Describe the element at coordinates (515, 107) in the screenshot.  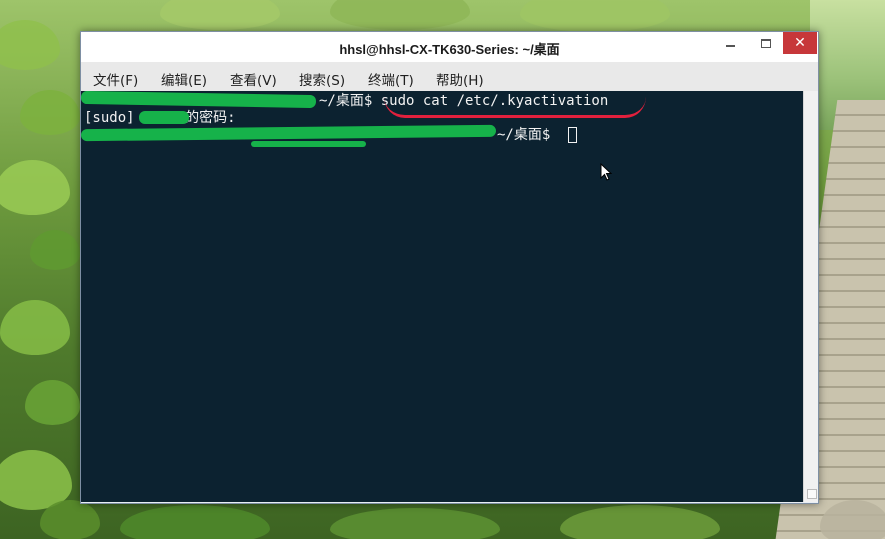
I see `red-underline-annotation` at that location.